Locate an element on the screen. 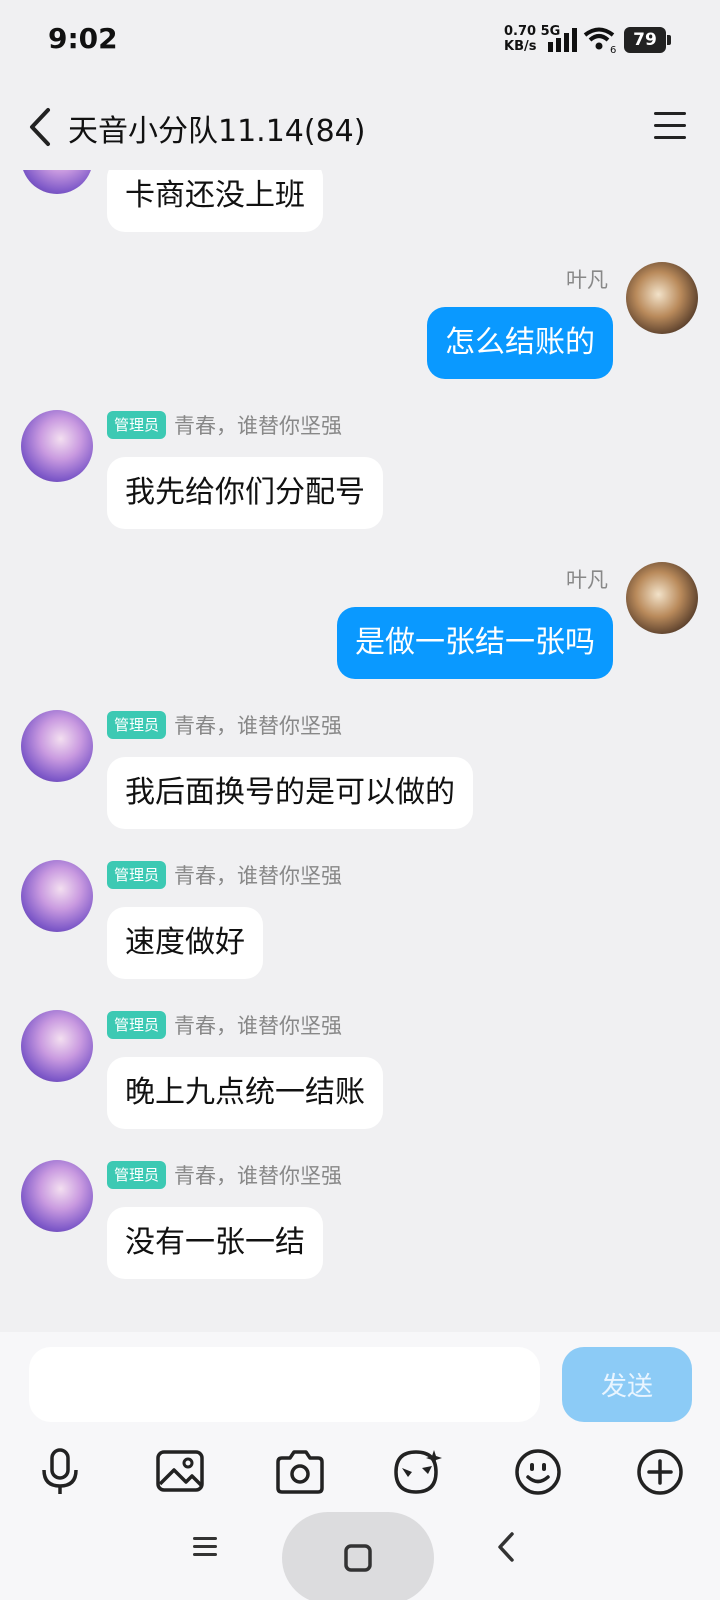 The width and height of the screenshot is (720, 1600). status-time: 9:02 is located at coordinates (83, 38).